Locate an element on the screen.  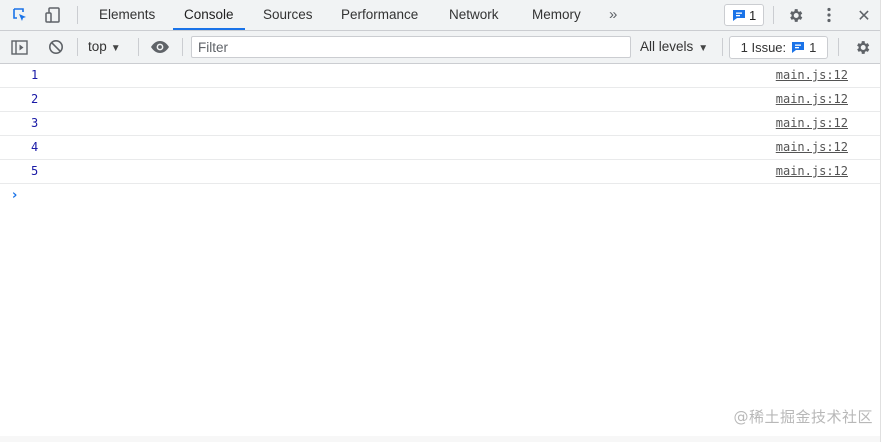
tab-sources: Sources is located at coordinates (288, 15).